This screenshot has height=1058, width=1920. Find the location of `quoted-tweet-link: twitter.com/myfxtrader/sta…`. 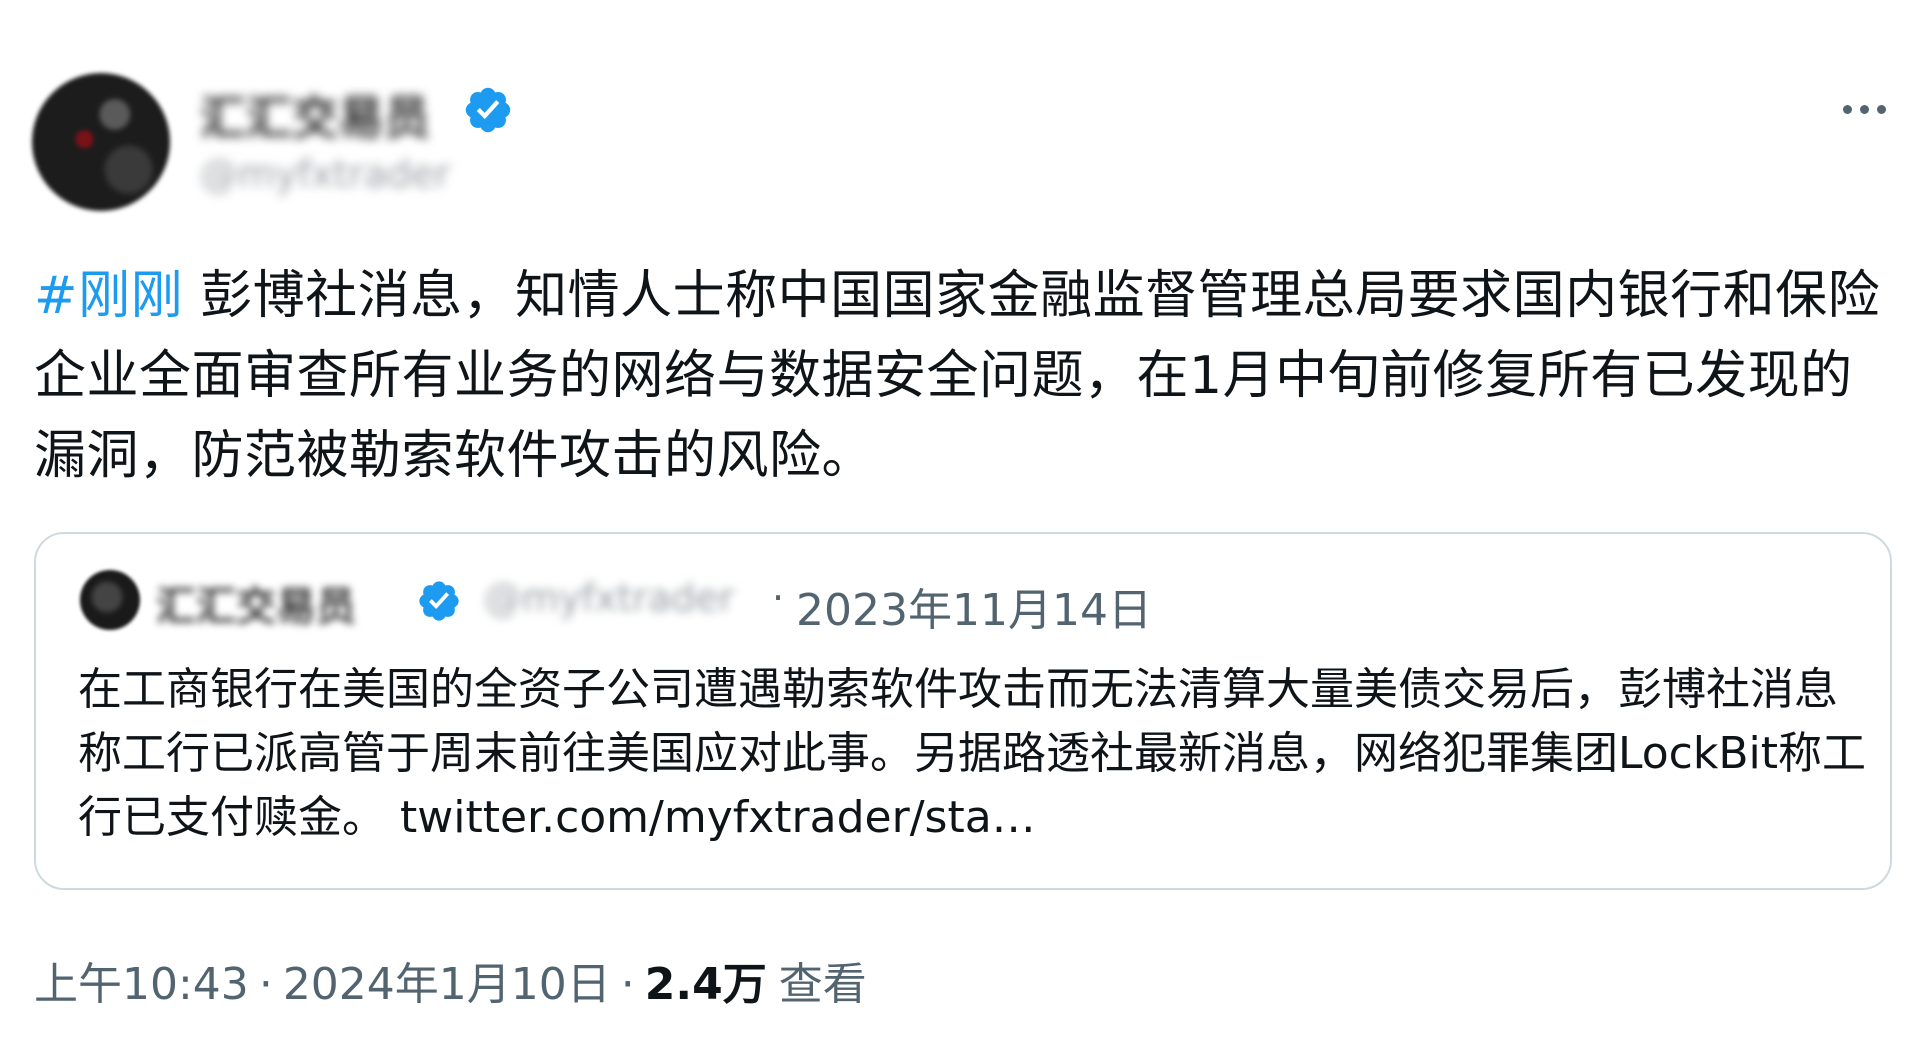

quoted-tweet-link: twitter.com/myfxtrader/sta… is located at coordinates (718, 817).